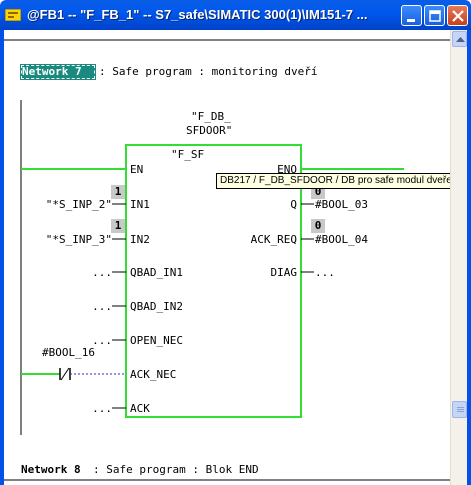 The image size is (471, 485). What do you see at coordinates (176, 469) in the screenshot?
I see `network-8-comment: : Safe program : Blok END` at bounding box center [176, 469].